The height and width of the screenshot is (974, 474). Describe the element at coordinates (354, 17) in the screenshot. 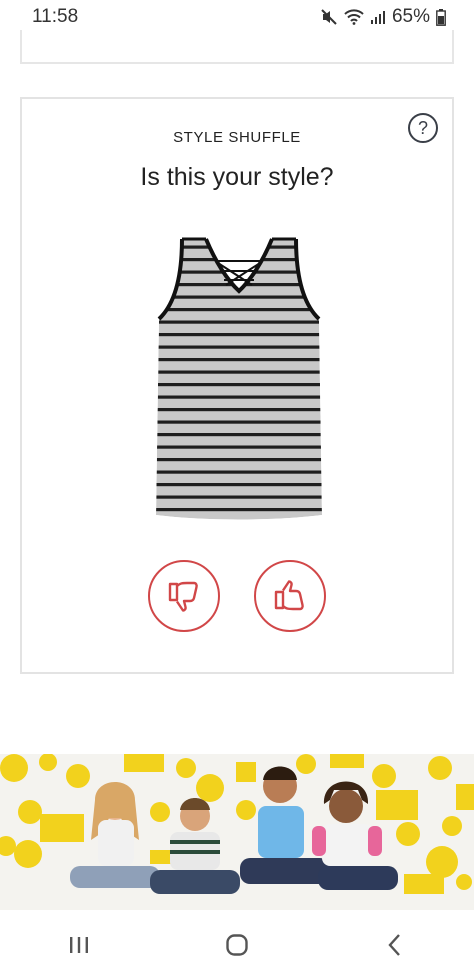

I see `wifi-icon` at that location.